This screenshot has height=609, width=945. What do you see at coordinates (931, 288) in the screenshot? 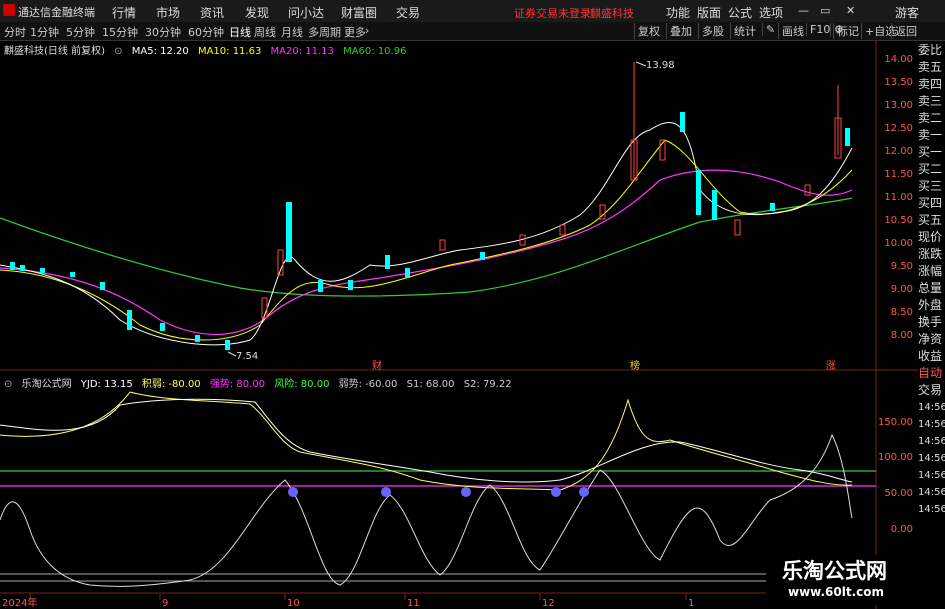
I see `side-label: 总量` at bounding box center [931, 288].